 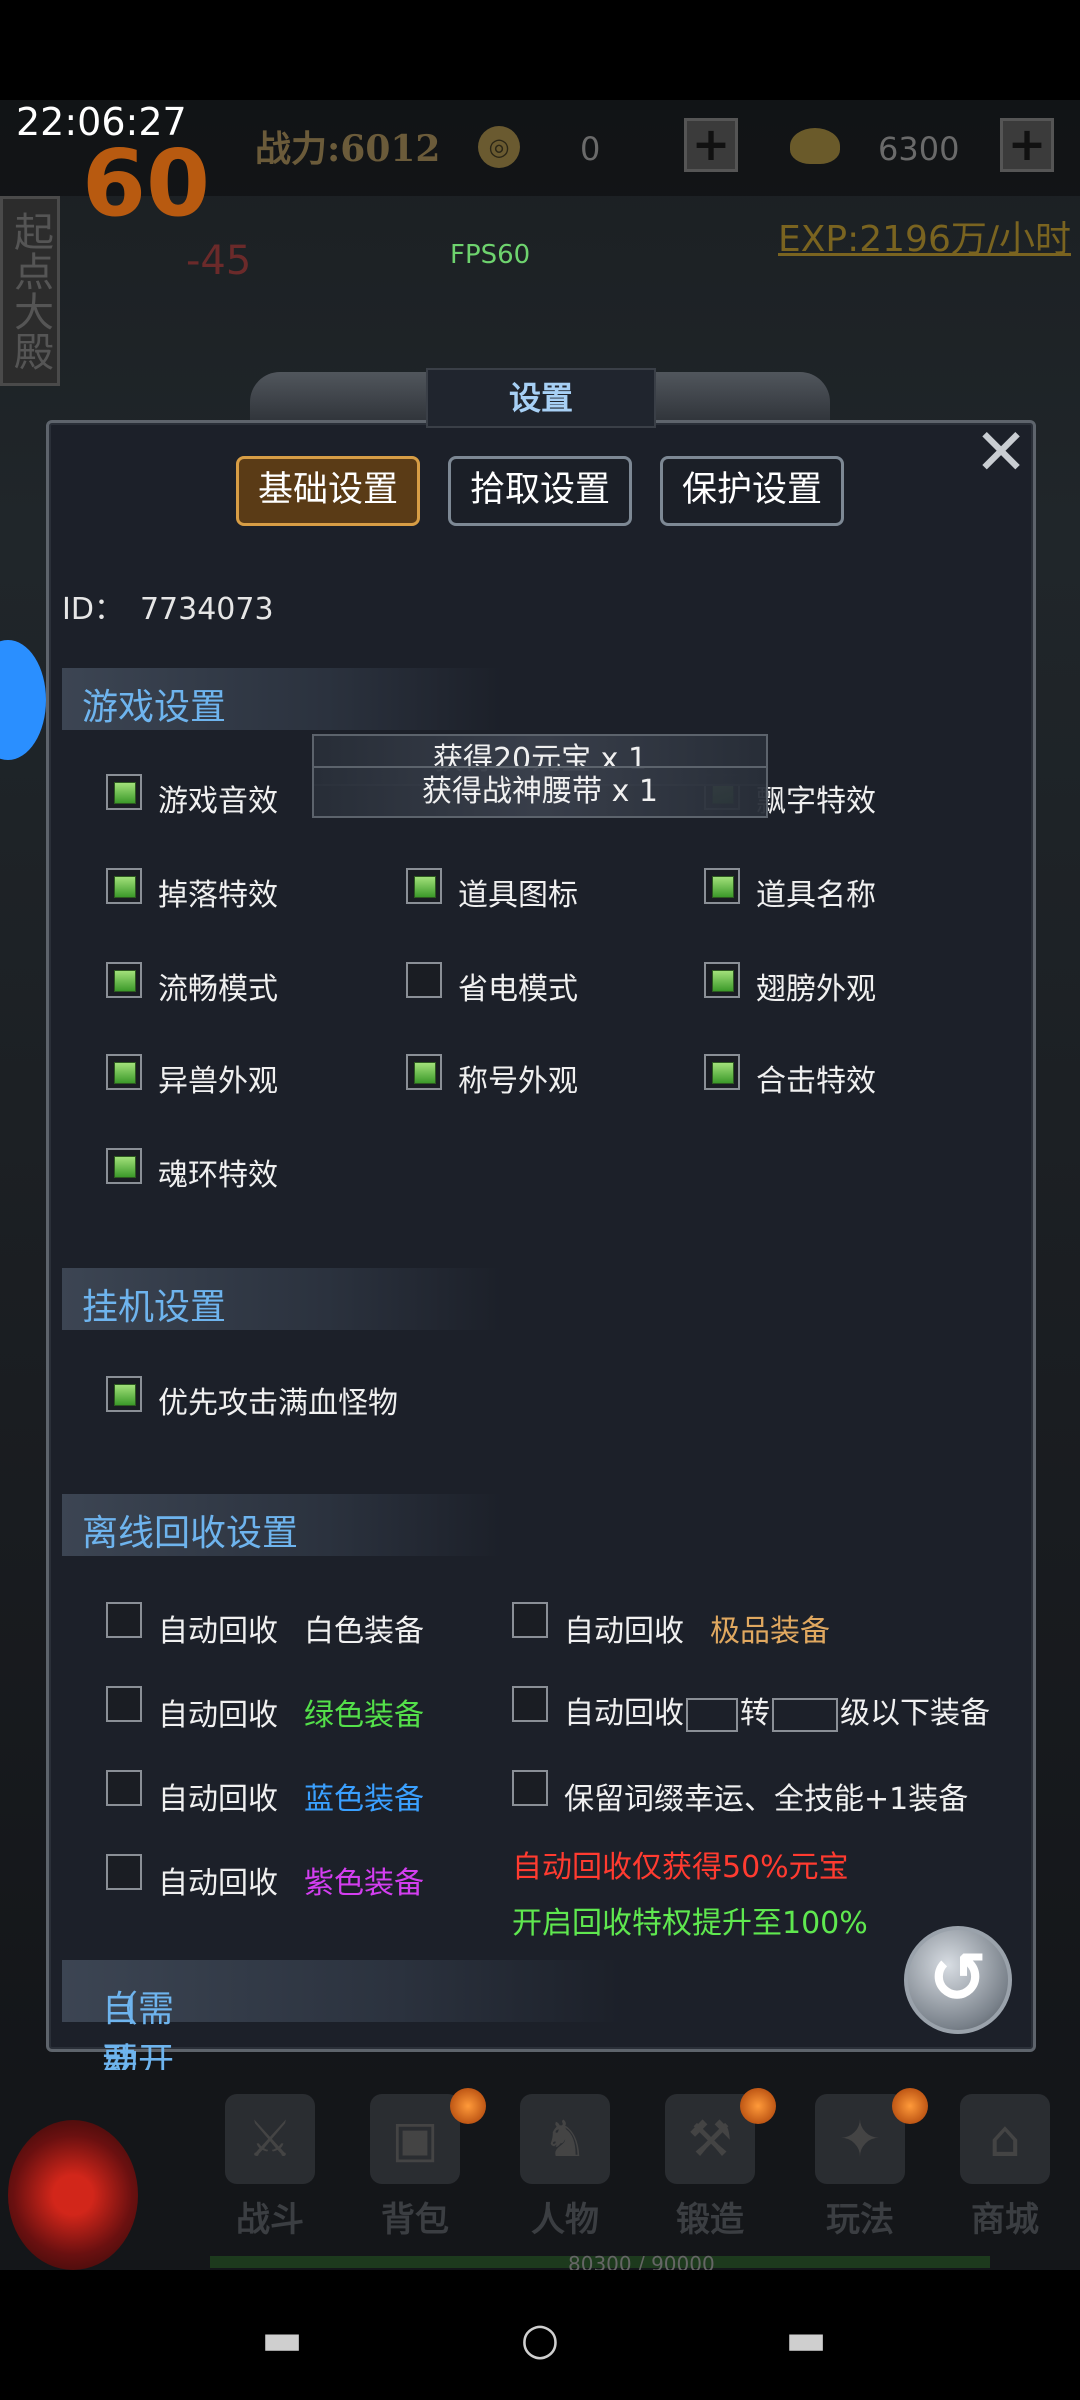 I want to click on label-item-icon: 道具图标, so click(x=518, y=895).